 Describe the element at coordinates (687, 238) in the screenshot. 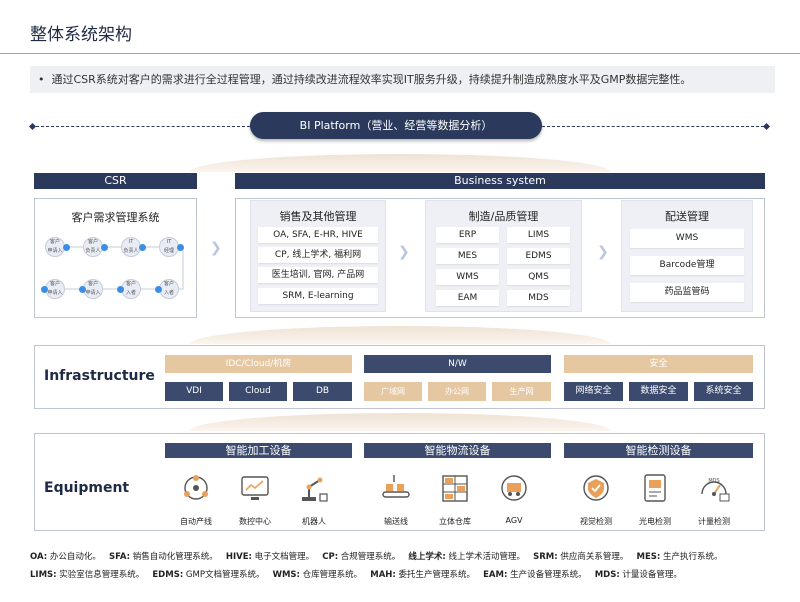

I see `delivery-item: WMS` at that location.